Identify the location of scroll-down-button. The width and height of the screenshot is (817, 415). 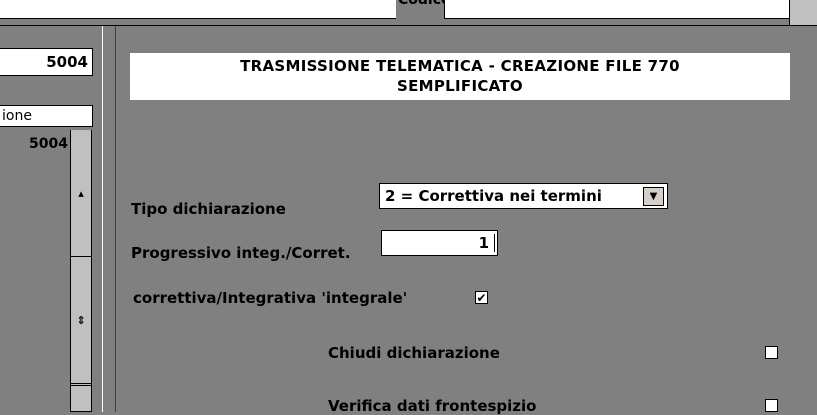
(81, 398).